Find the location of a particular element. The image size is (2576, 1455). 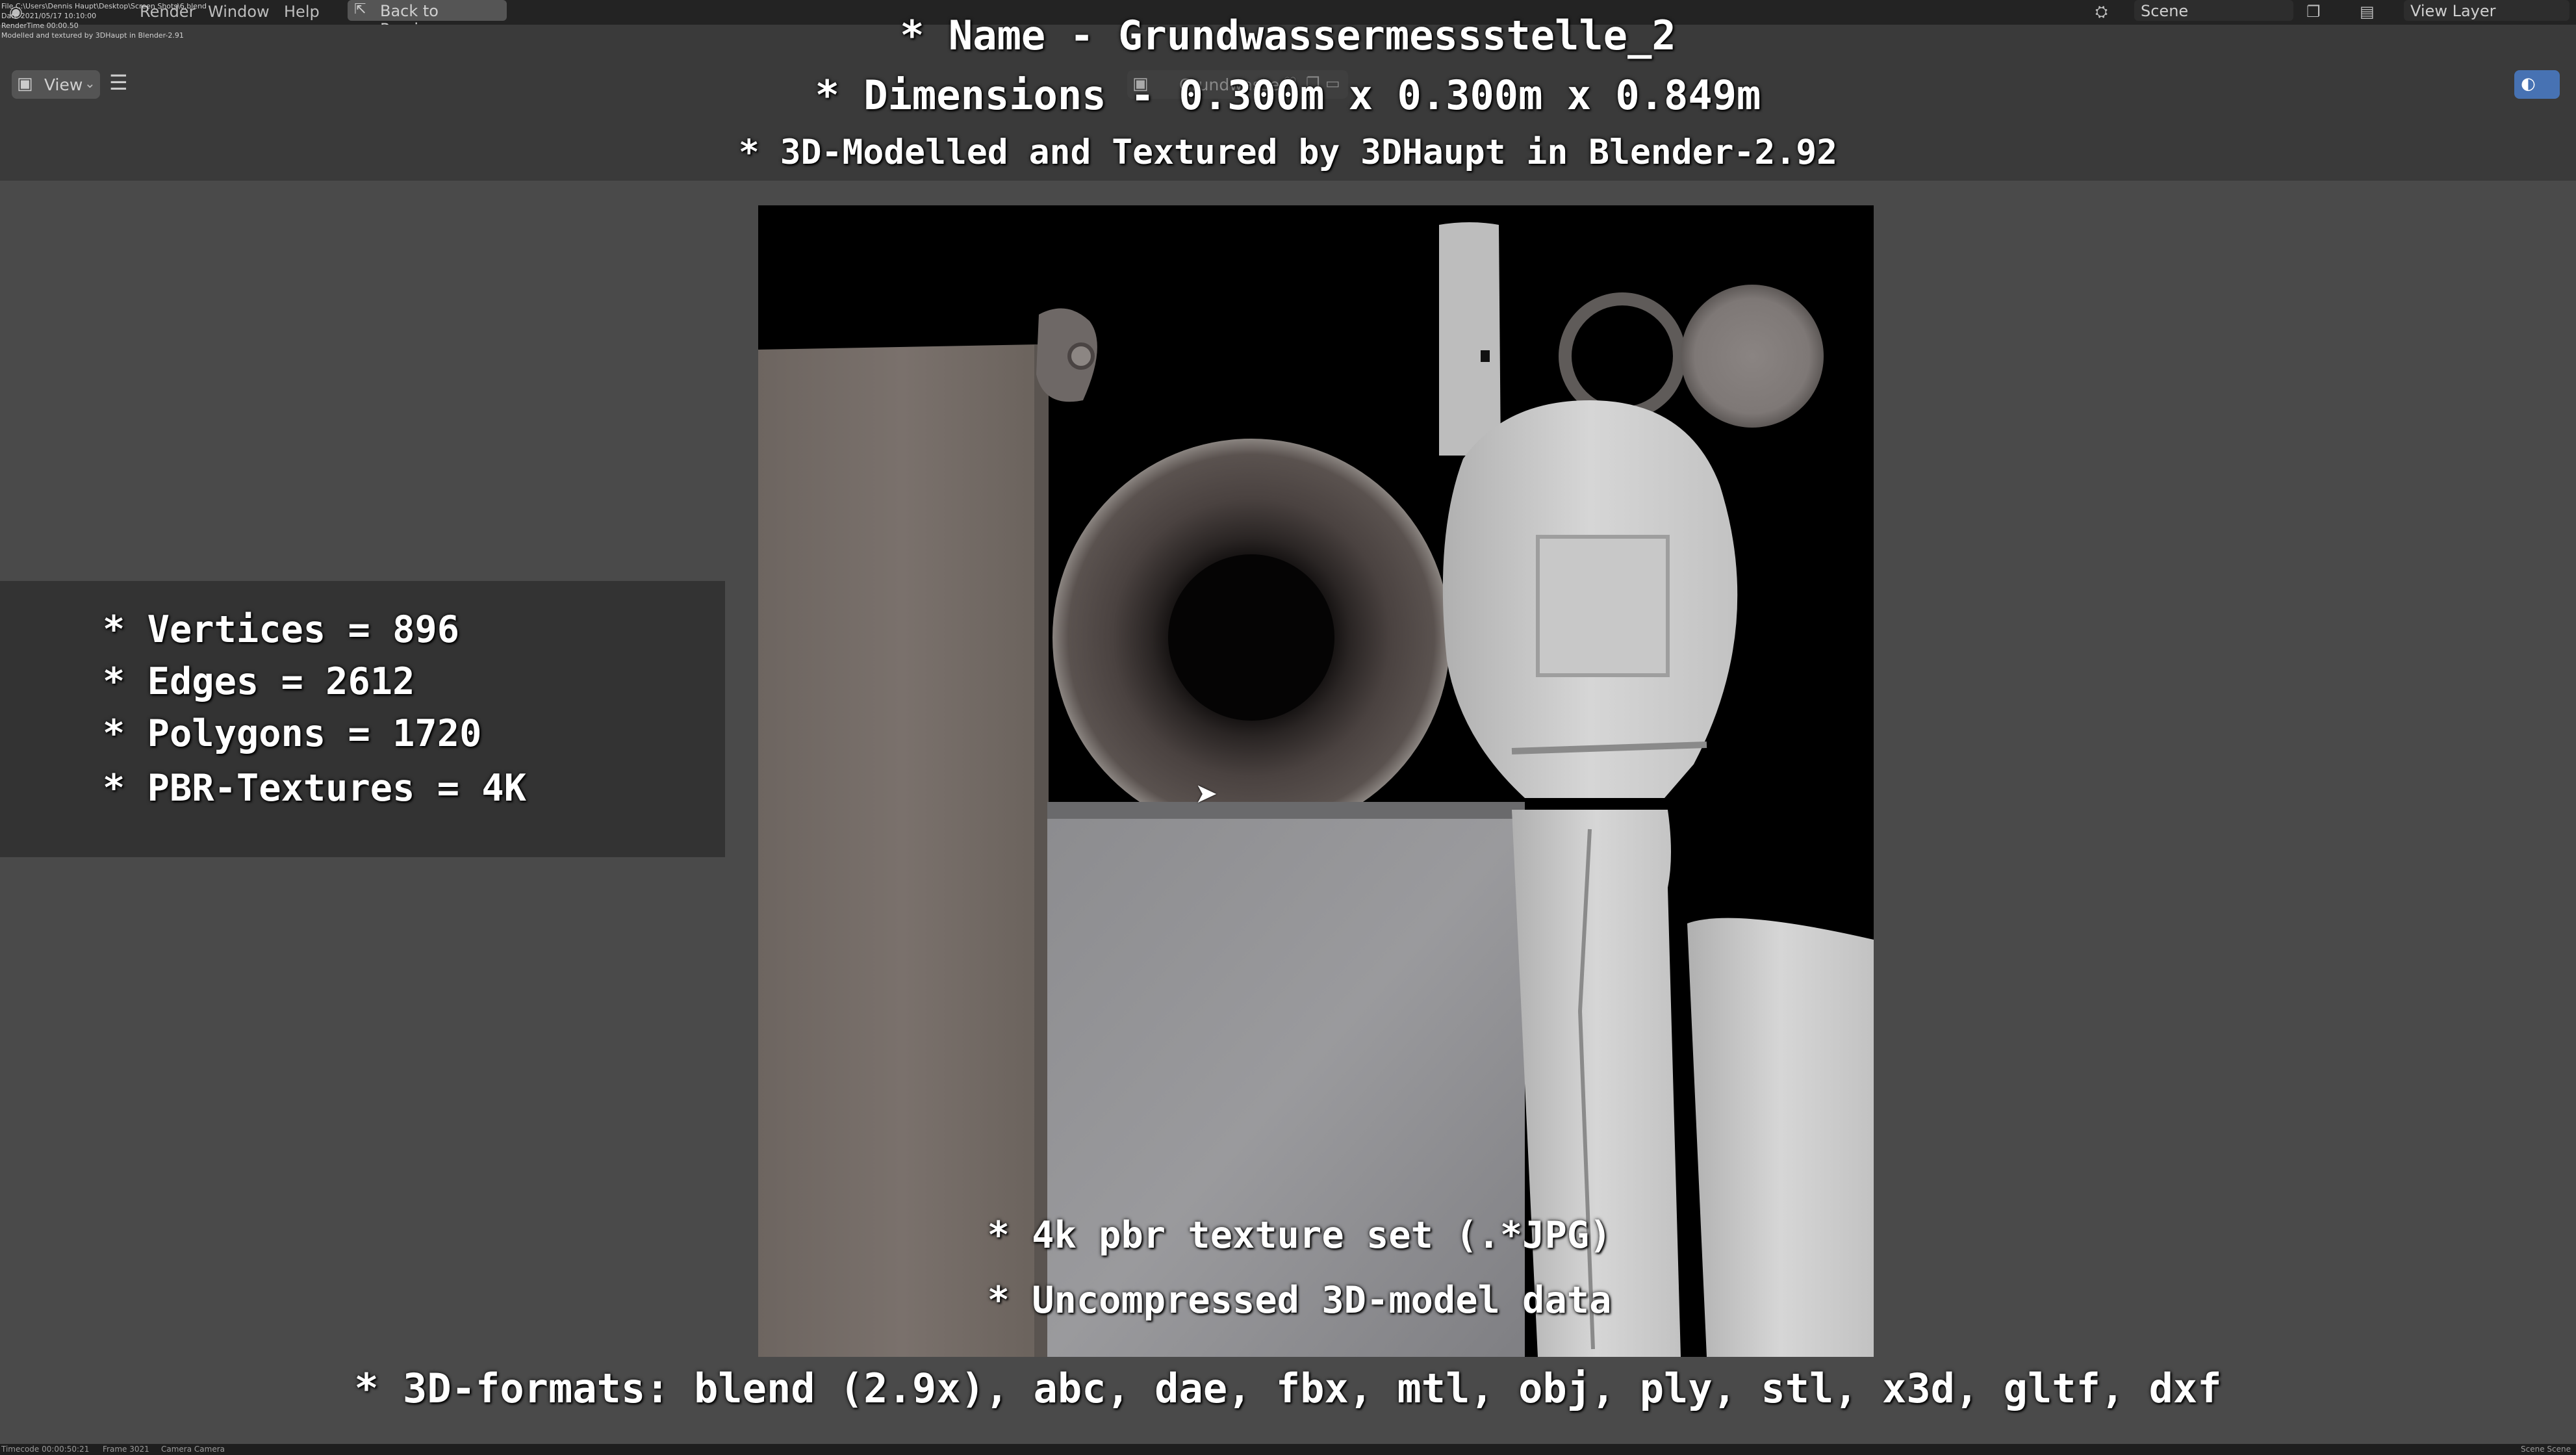

status-frame: Frame 3021 is located at coordinates (126, 1450).